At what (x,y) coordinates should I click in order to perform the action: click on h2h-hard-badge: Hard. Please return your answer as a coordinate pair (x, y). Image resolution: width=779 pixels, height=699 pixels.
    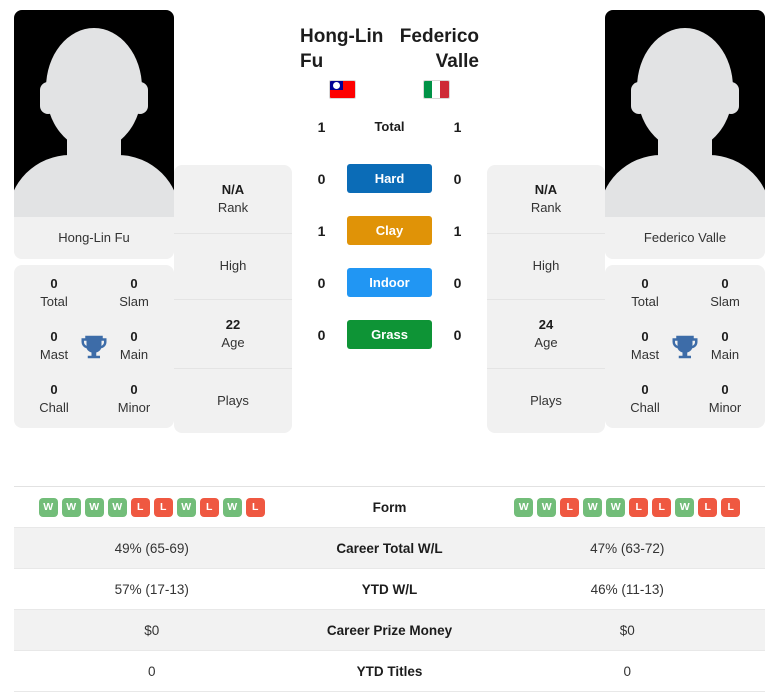
    Looking at the image, I should click on (389, 179).